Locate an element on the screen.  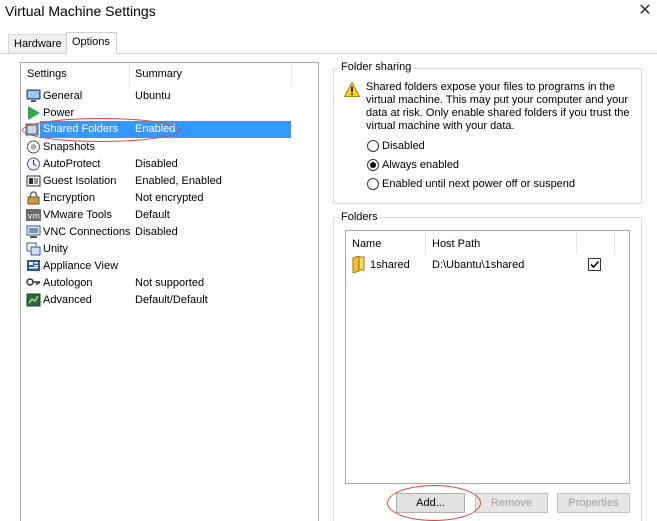
radio-label: Enabled until next power off or suspend is located at coordinates (479, 184).